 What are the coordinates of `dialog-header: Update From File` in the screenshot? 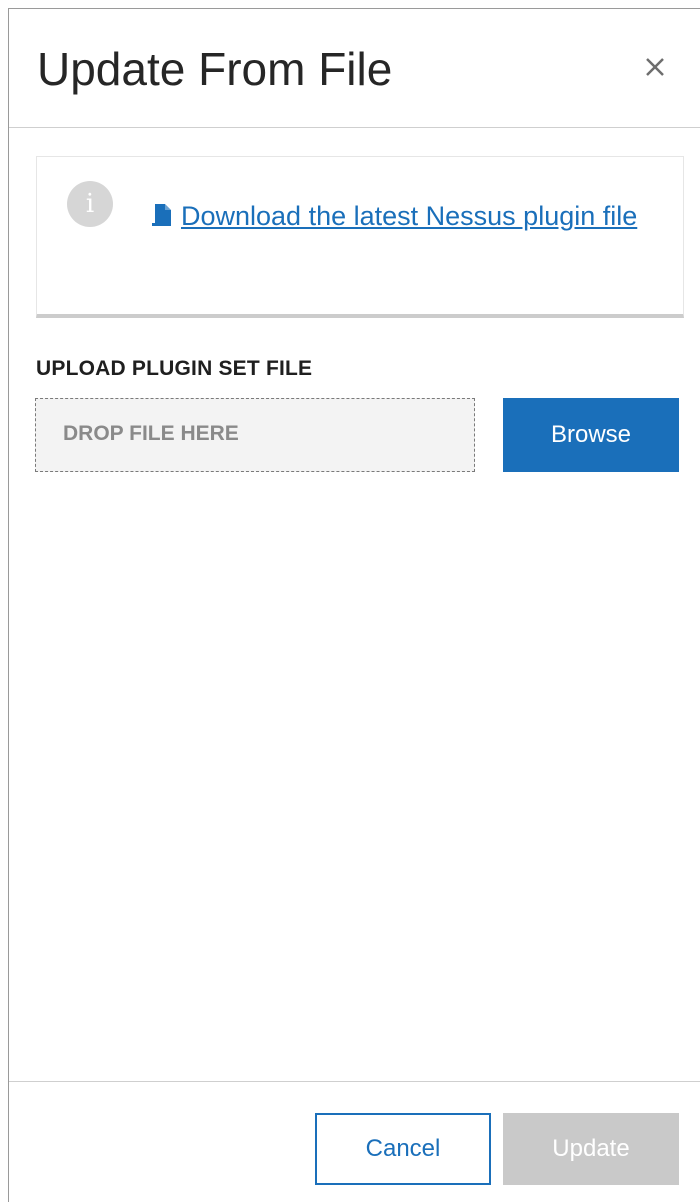 It's located at (354, 68).